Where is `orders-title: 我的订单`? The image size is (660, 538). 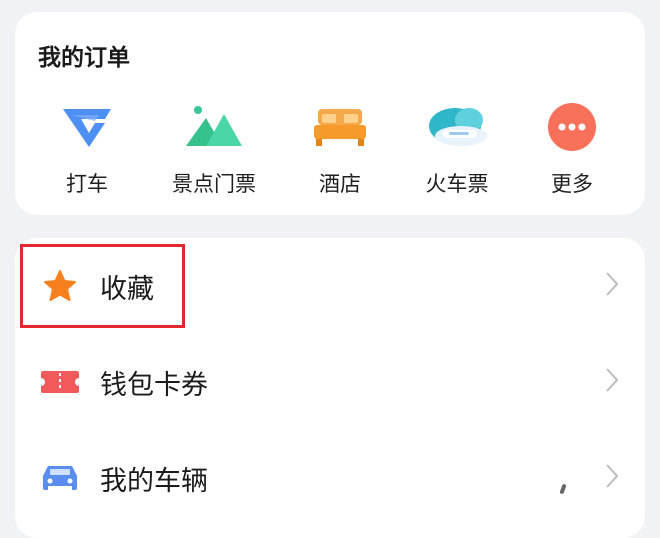 orders-title: 我的订单 is located at coordinates (84, 58).